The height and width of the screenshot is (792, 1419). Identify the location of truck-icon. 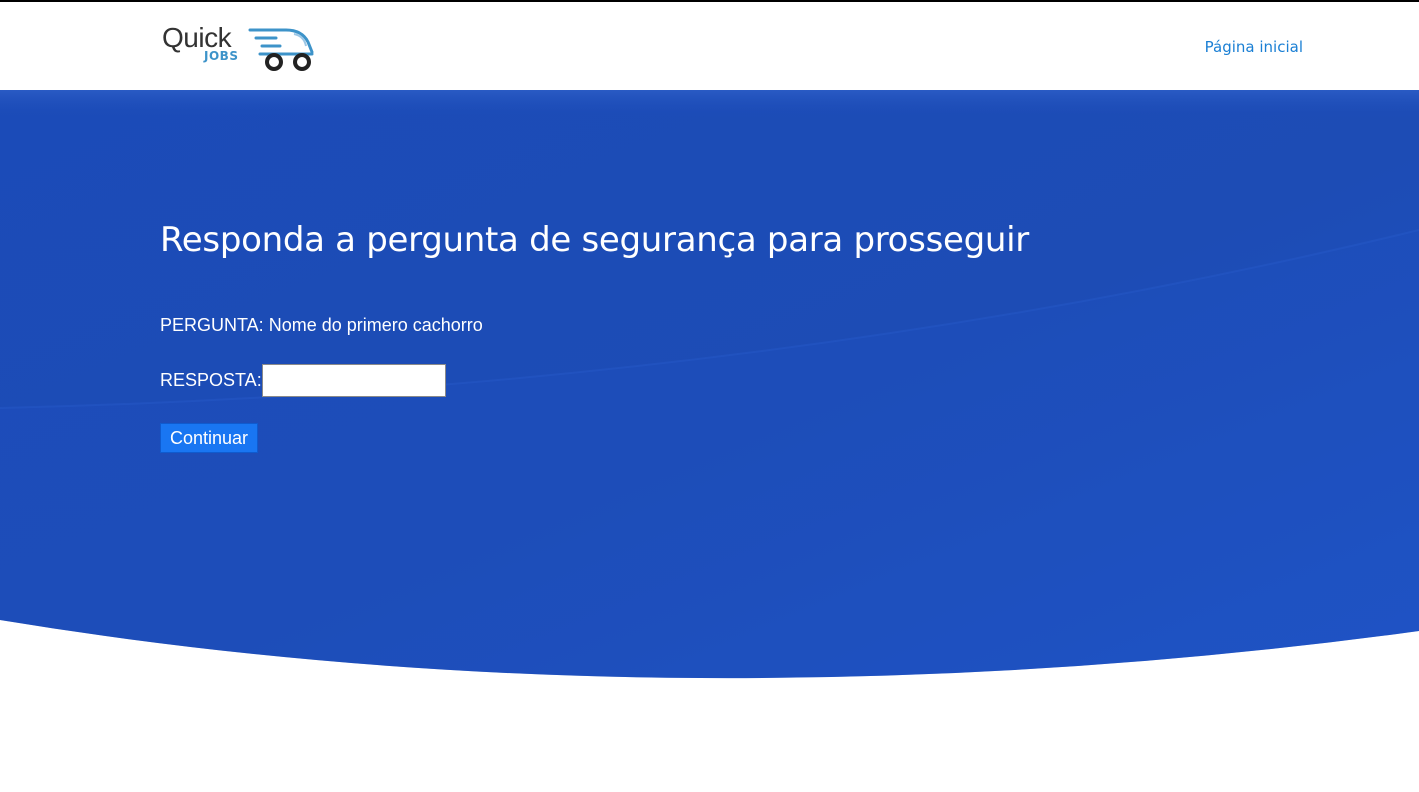
(281, 49).